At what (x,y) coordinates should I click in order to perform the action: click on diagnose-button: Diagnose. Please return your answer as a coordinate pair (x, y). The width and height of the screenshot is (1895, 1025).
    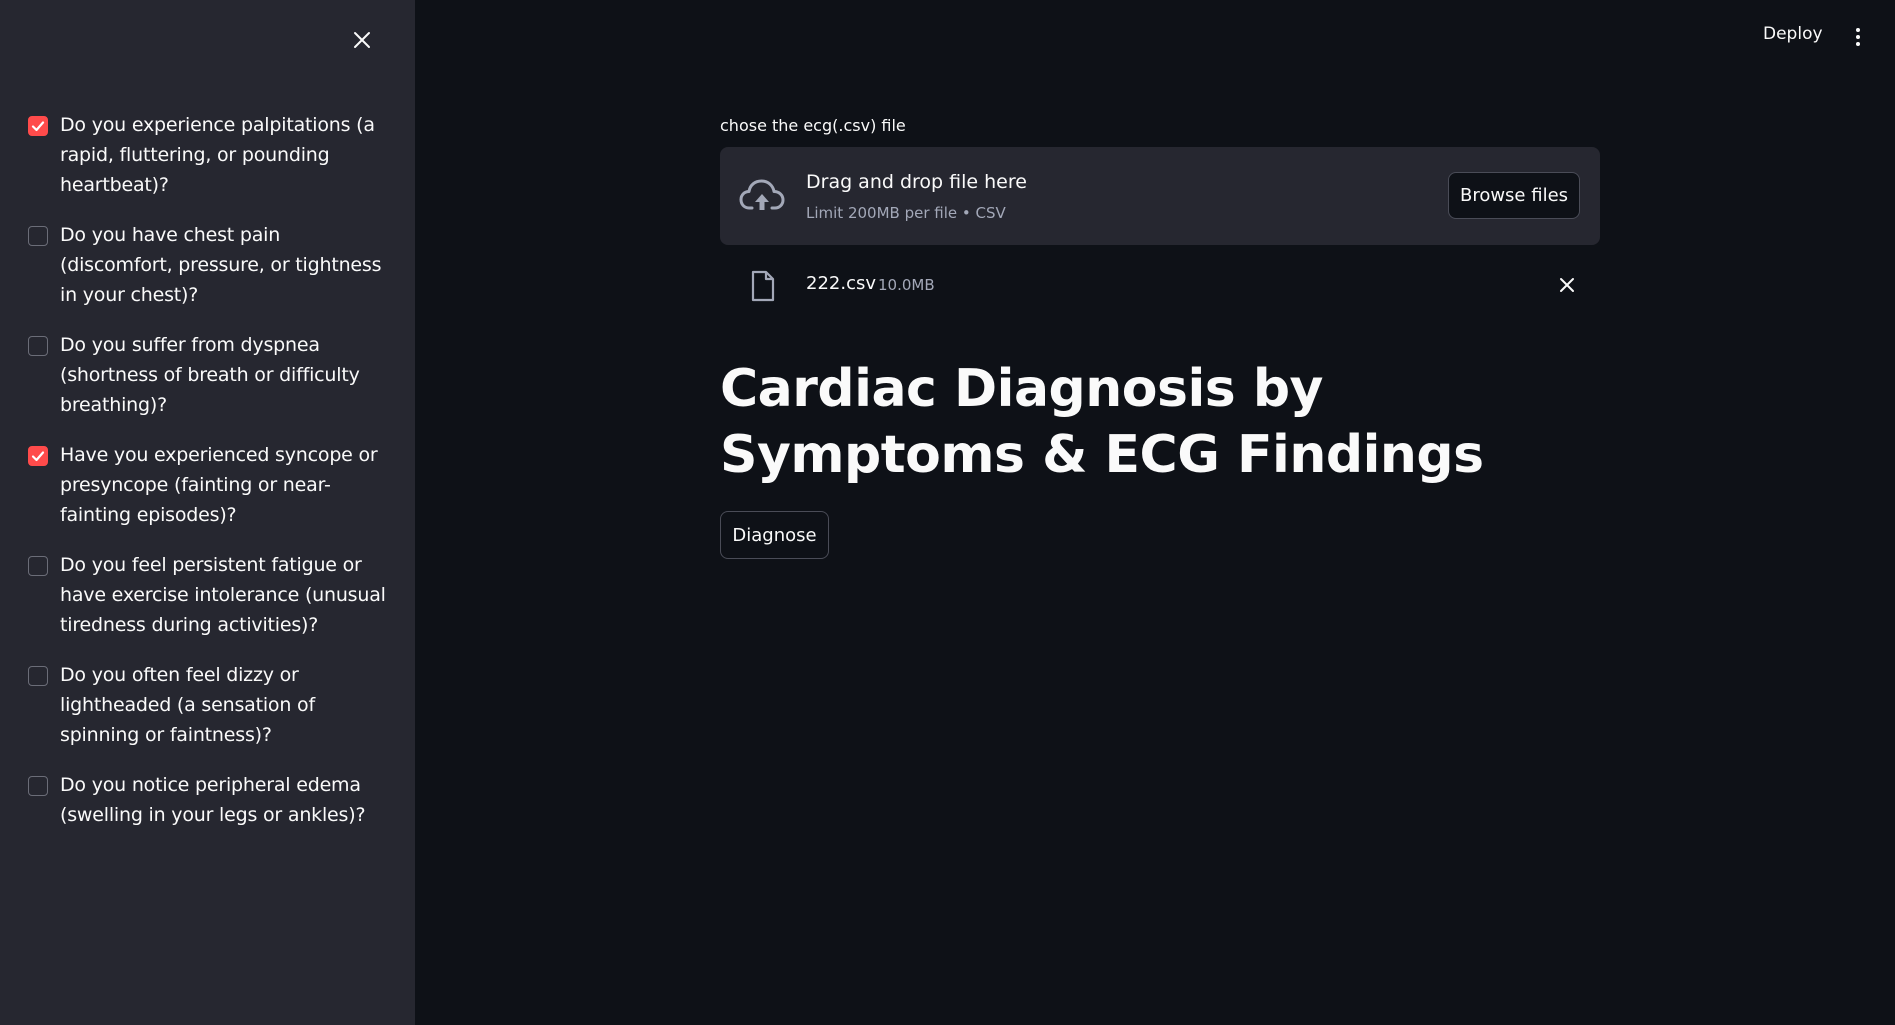
    Looking at the image, I should click on (774, 535).